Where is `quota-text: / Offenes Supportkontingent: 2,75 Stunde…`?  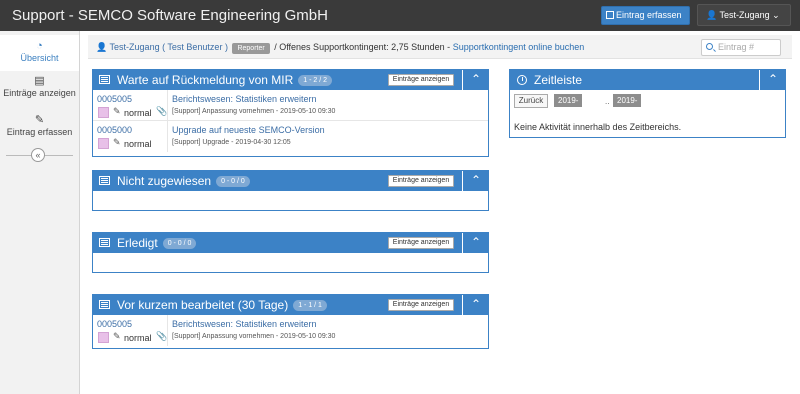
quota-text: / Offenes Supportkontingent: 2,75 Stunde… is located at coordinates (362, 47).